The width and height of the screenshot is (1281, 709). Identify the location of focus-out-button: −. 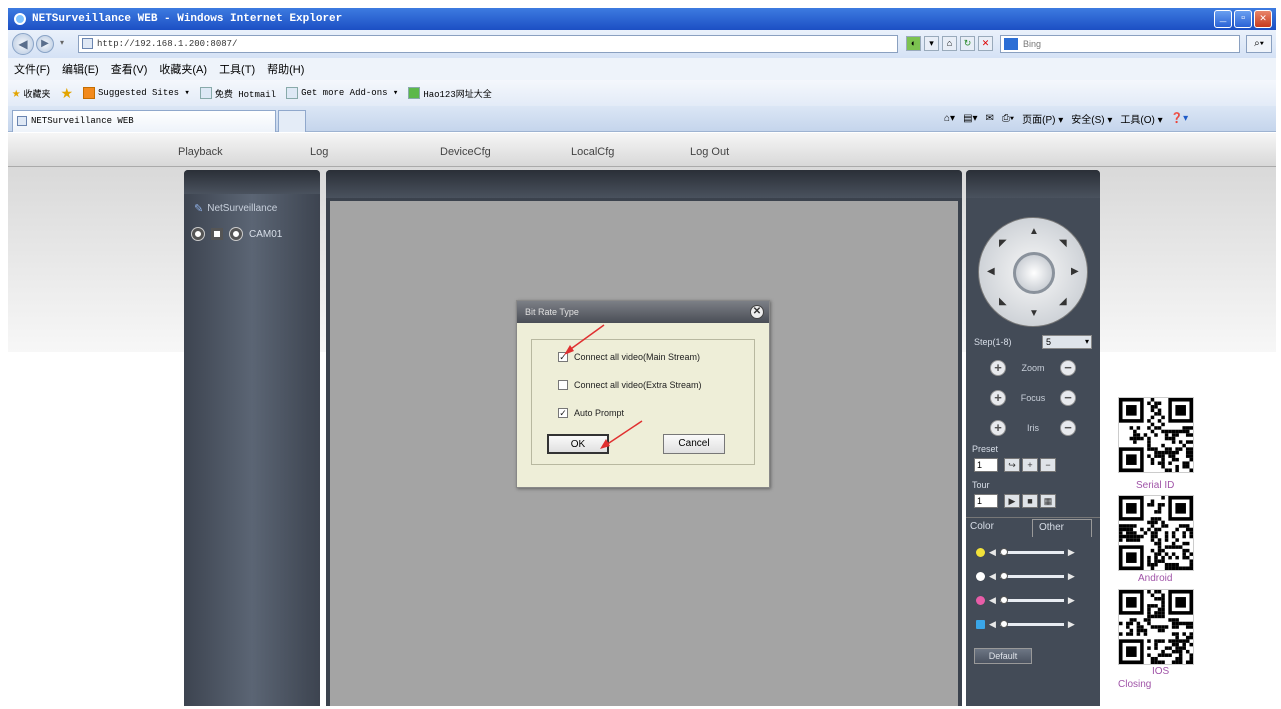
(1068, 398).